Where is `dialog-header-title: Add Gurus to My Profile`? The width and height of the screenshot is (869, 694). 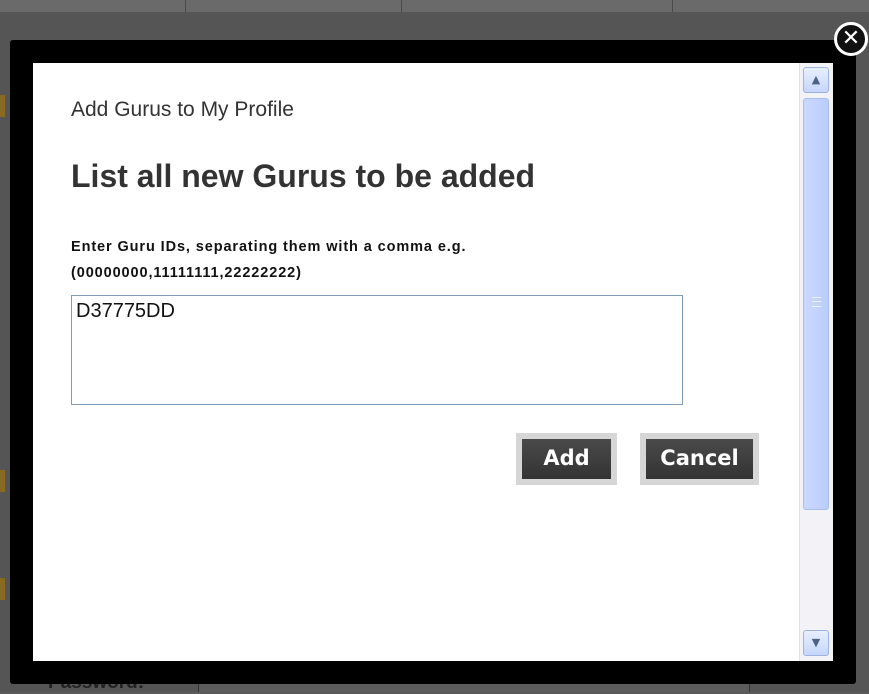
dialog-header-title: Add Gurus to My Profile is located at coordinates (182, 109).